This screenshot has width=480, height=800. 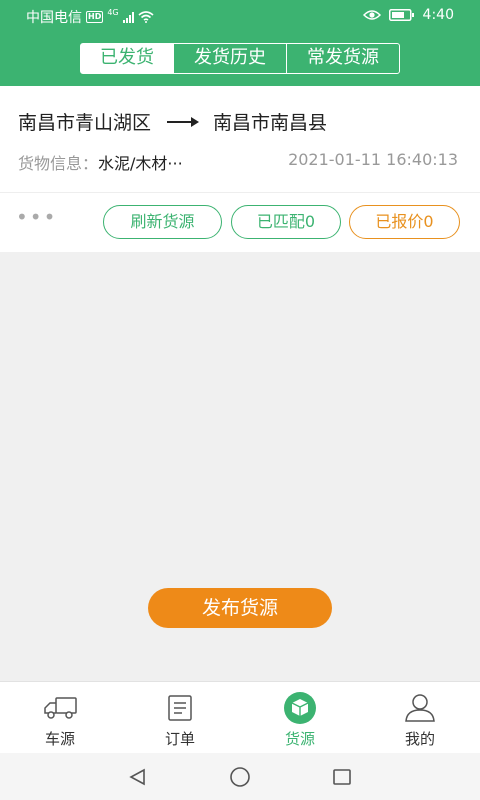 What do you see at coordinates (286, 222) in the screenshot?
I see `matched-button: 已匹配0` at bounding box center [286, 222].